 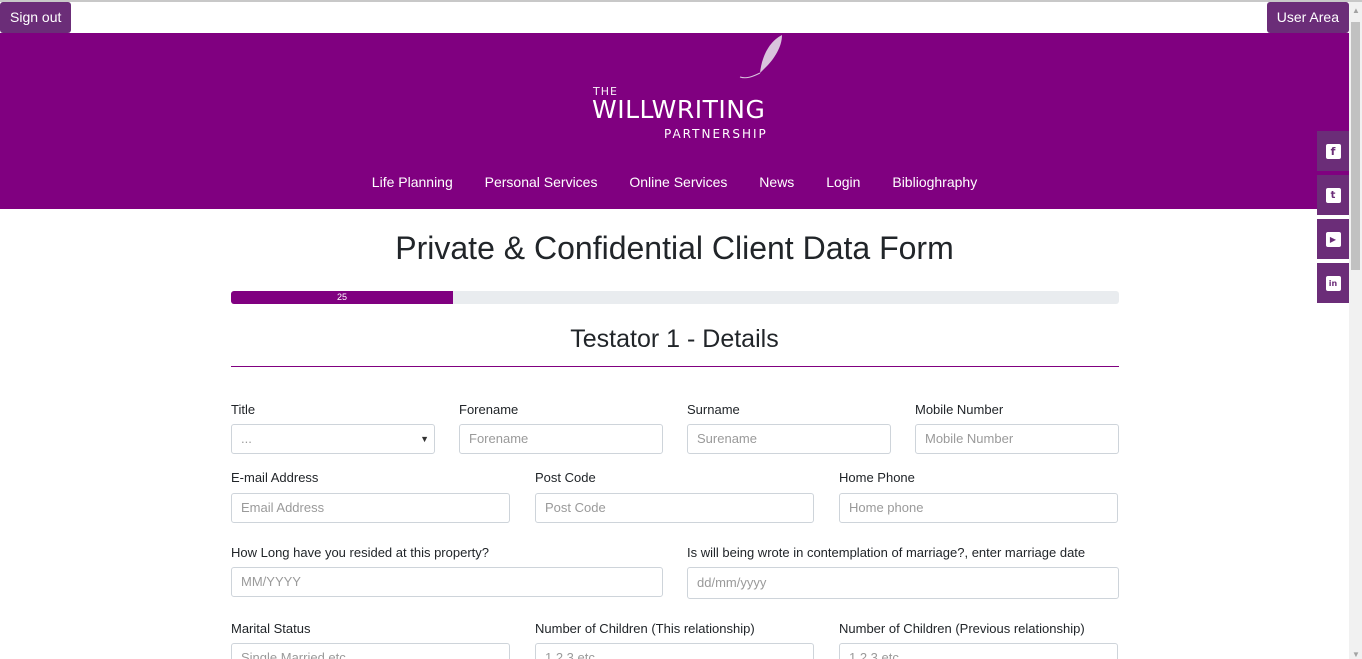 What do you see at coordinates (424, 439) in the screenshot?
I see `chevron-down-icon: ▼` at bounding box center [424, 439].